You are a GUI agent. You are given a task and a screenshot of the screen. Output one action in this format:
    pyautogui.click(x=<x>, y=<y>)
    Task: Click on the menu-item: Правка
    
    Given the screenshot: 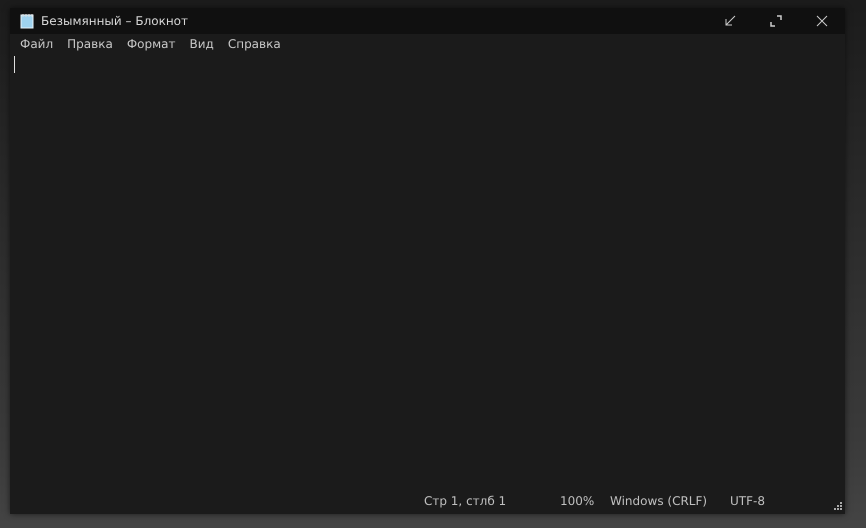 What is the action you would take?
    pyautogui.click(x=90, y=44)
    